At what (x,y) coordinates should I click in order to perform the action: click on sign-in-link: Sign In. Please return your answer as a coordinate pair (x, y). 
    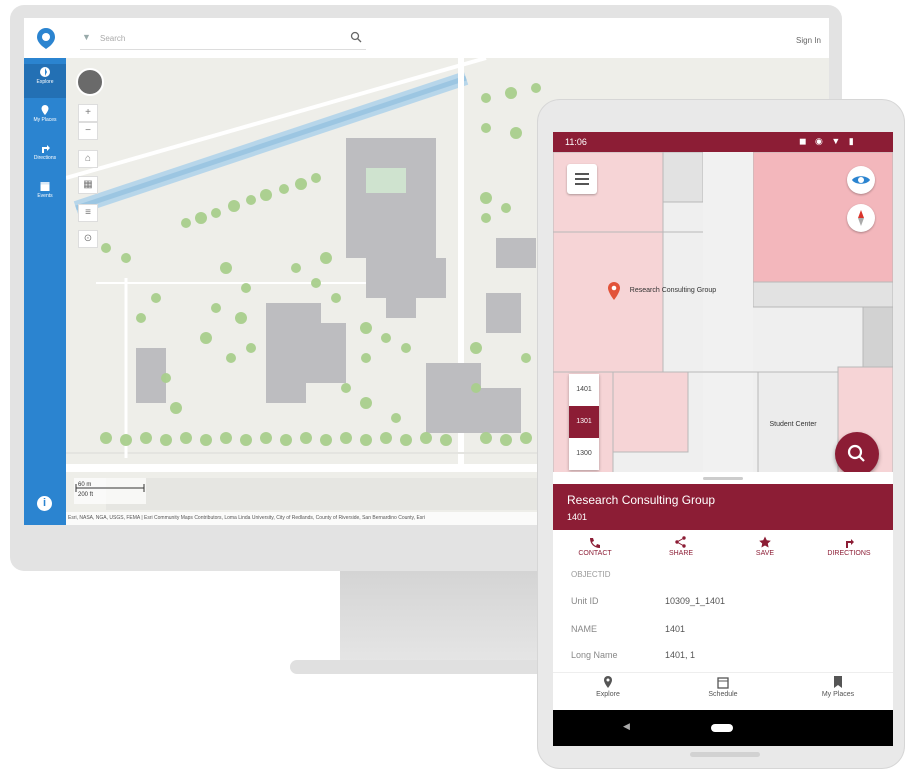
    Looking at the image, I should click on (808, 40).